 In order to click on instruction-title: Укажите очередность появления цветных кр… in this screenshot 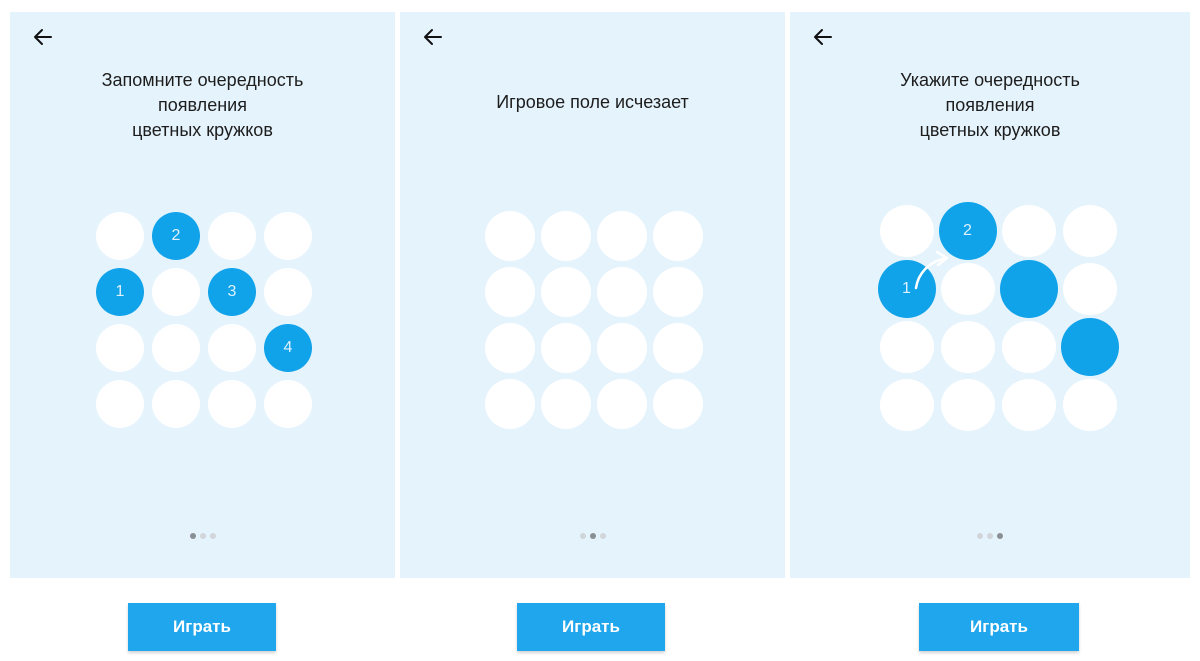, I will do `click(990, 105)`.